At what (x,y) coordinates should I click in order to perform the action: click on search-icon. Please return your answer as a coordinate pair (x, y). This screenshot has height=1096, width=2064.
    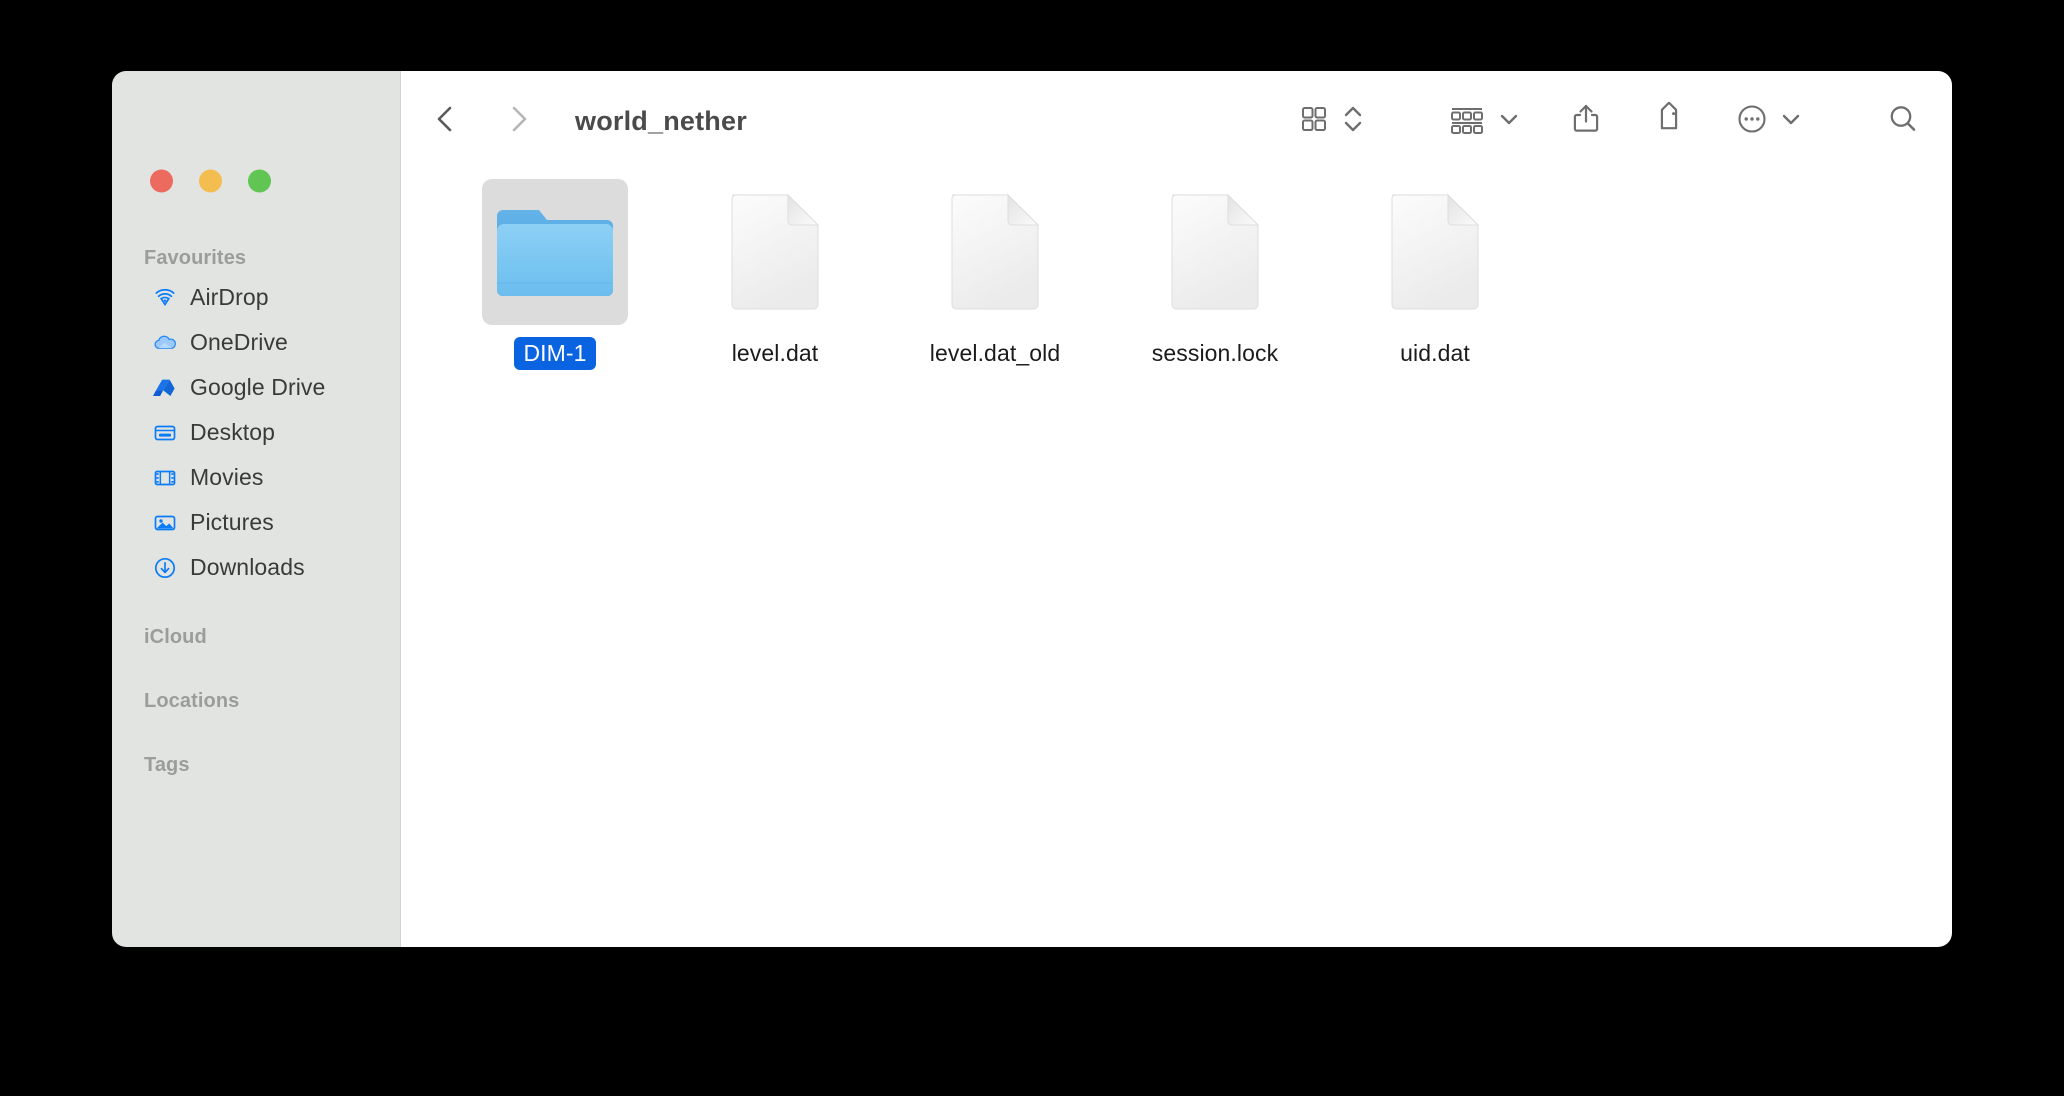
    Looking at the image, I should click on (1903, 121).